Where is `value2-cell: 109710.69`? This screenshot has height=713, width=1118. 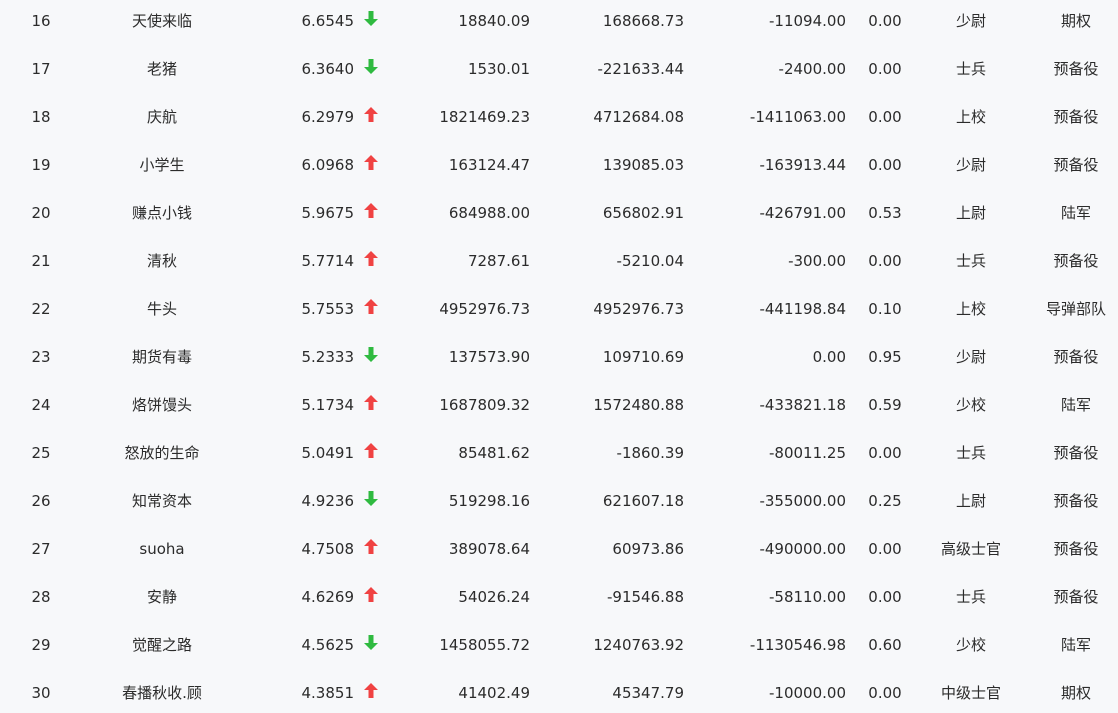
value2-cell: 109710.69 is located at coordinates (643, 357).